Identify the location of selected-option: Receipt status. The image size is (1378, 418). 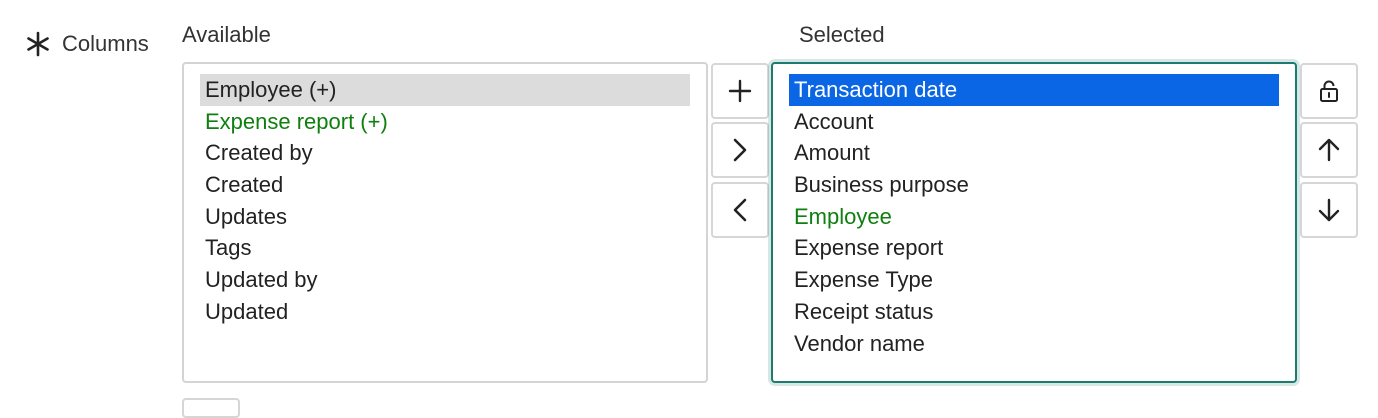
(1034, 312).